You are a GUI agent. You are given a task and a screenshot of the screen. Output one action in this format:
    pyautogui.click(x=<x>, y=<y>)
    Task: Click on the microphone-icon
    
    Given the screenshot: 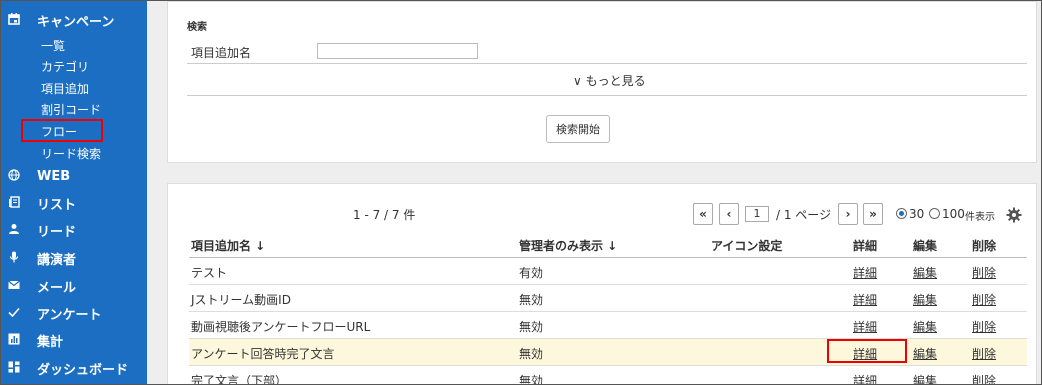 What is the action you would take?
    pyautogui.click(x=14, y=257)
    